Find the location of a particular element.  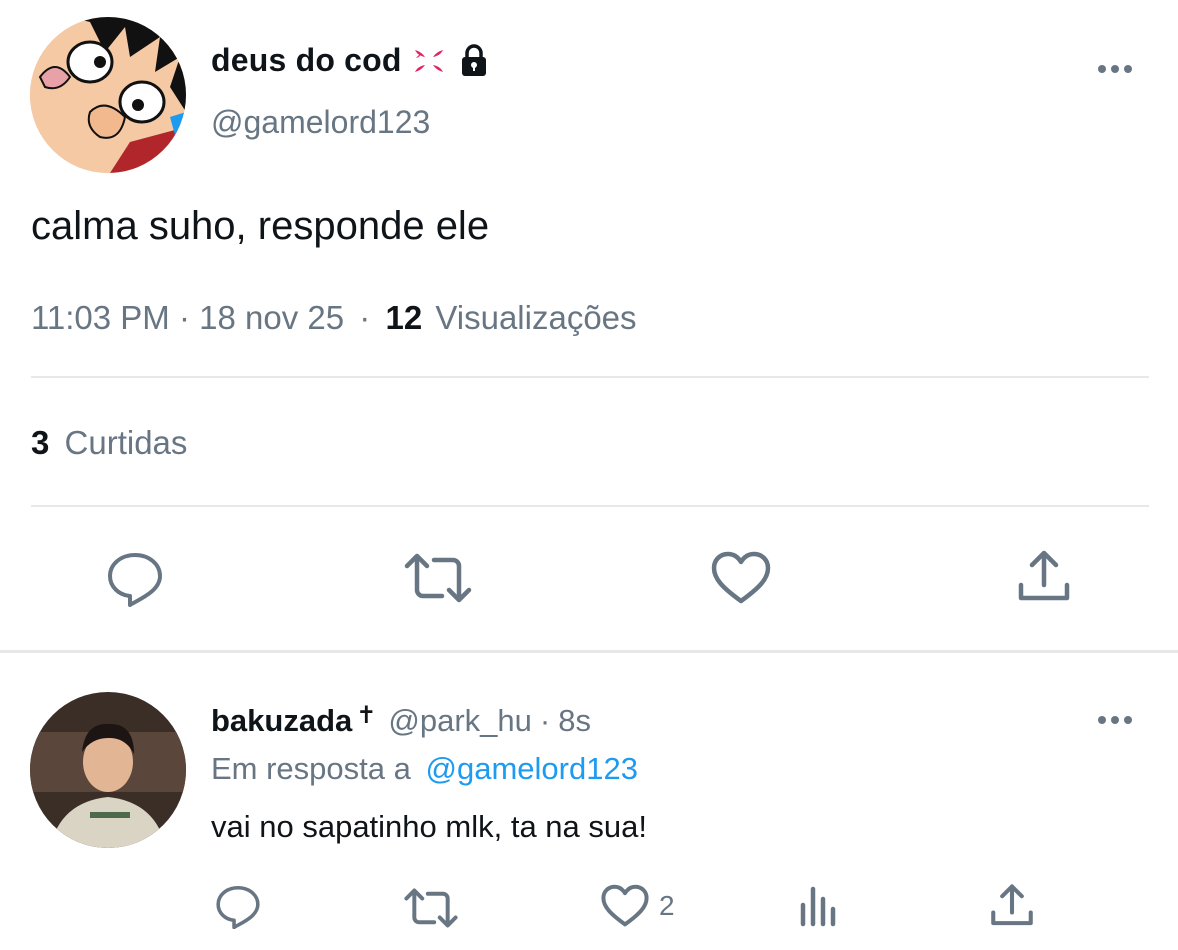

avatar-illustration is located at coordinates (108, 95).